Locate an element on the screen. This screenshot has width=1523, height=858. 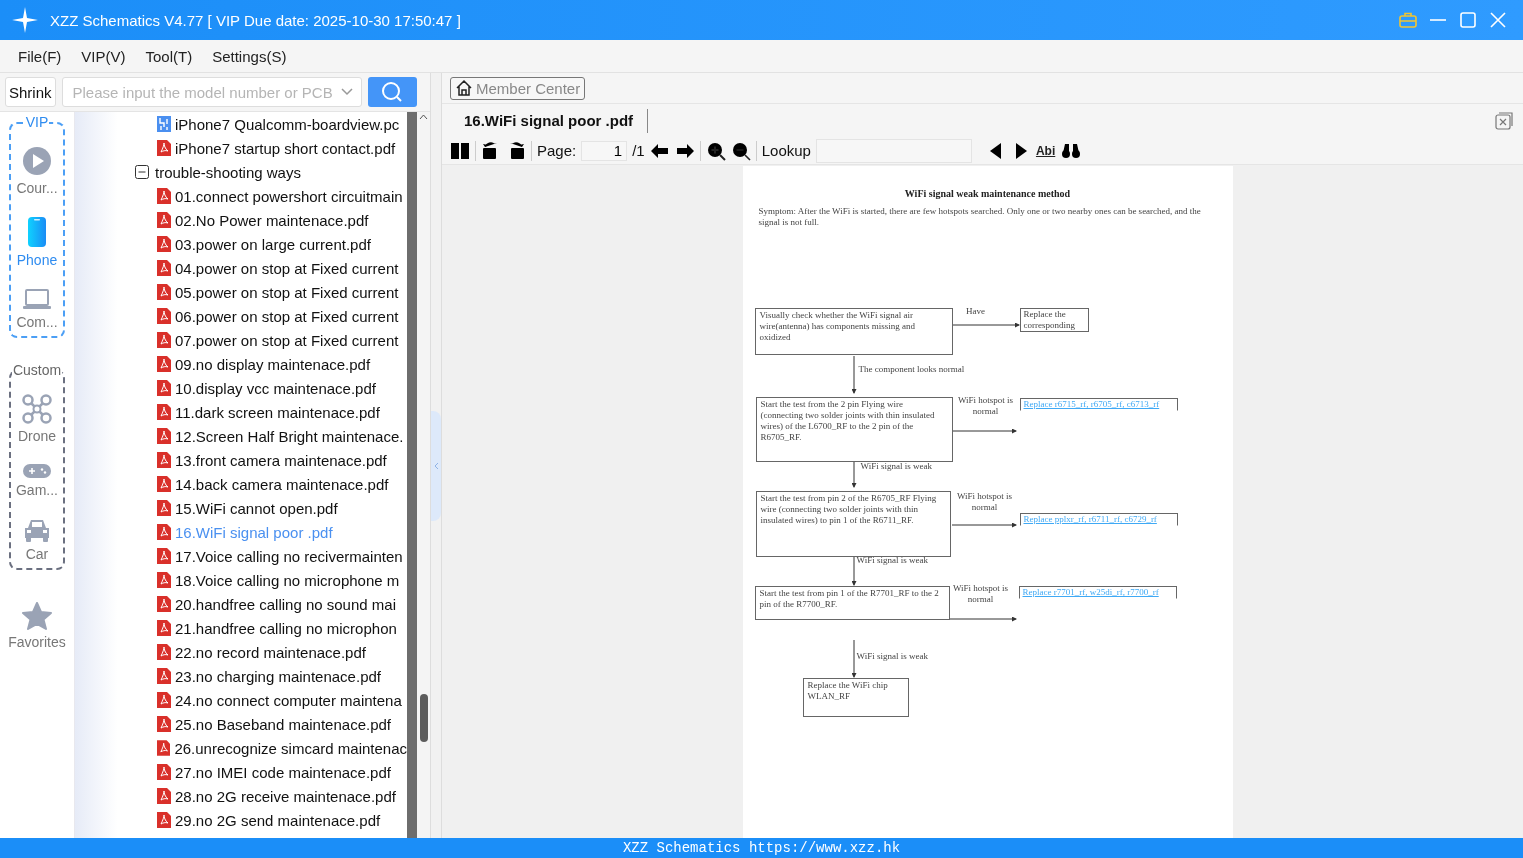
file-item: 21.handfree calling no microphon is located at coordinates (286, 628).